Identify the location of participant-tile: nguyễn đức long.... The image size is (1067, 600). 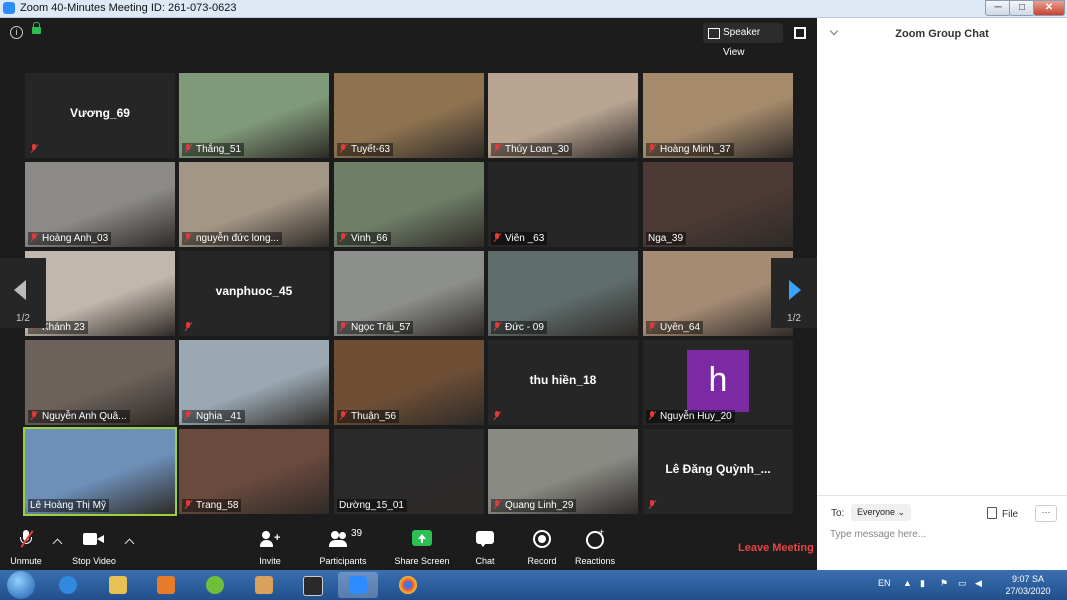
(254, 204).